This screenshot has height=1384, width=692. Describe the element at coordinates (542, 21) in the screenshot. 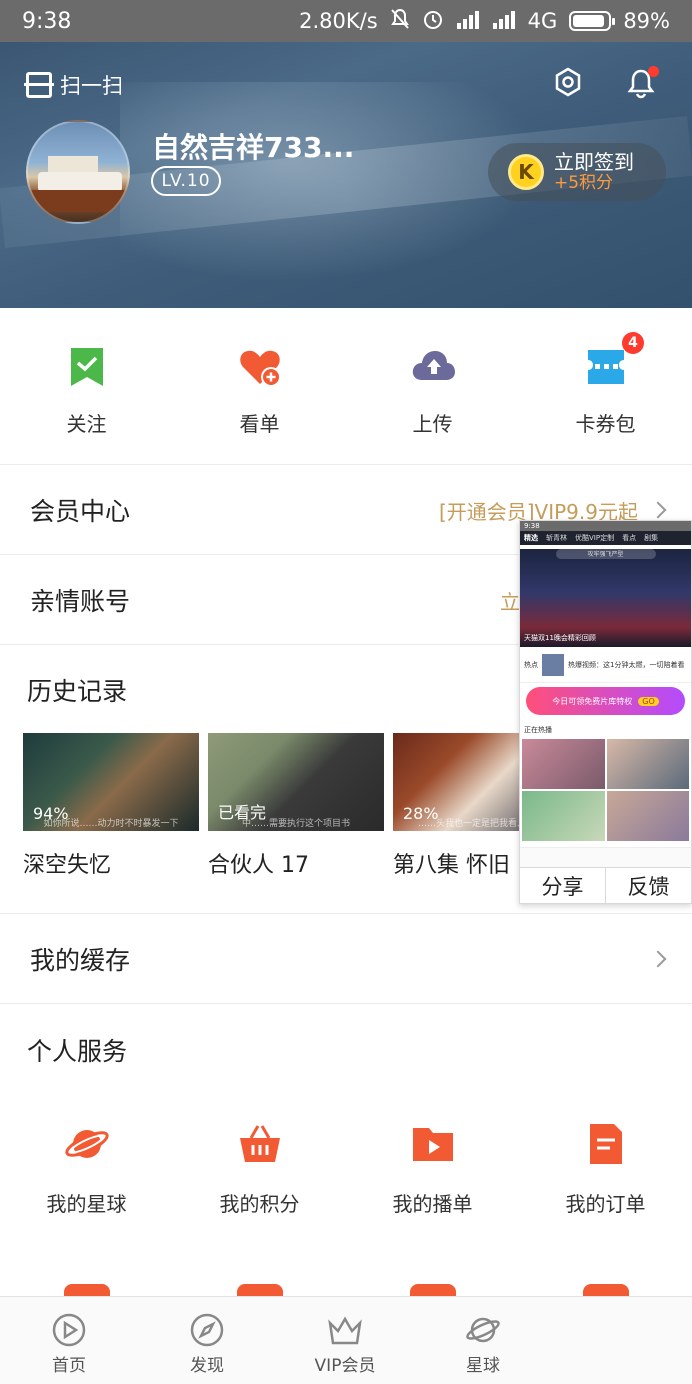

I see `network-type: 4G` at that location.